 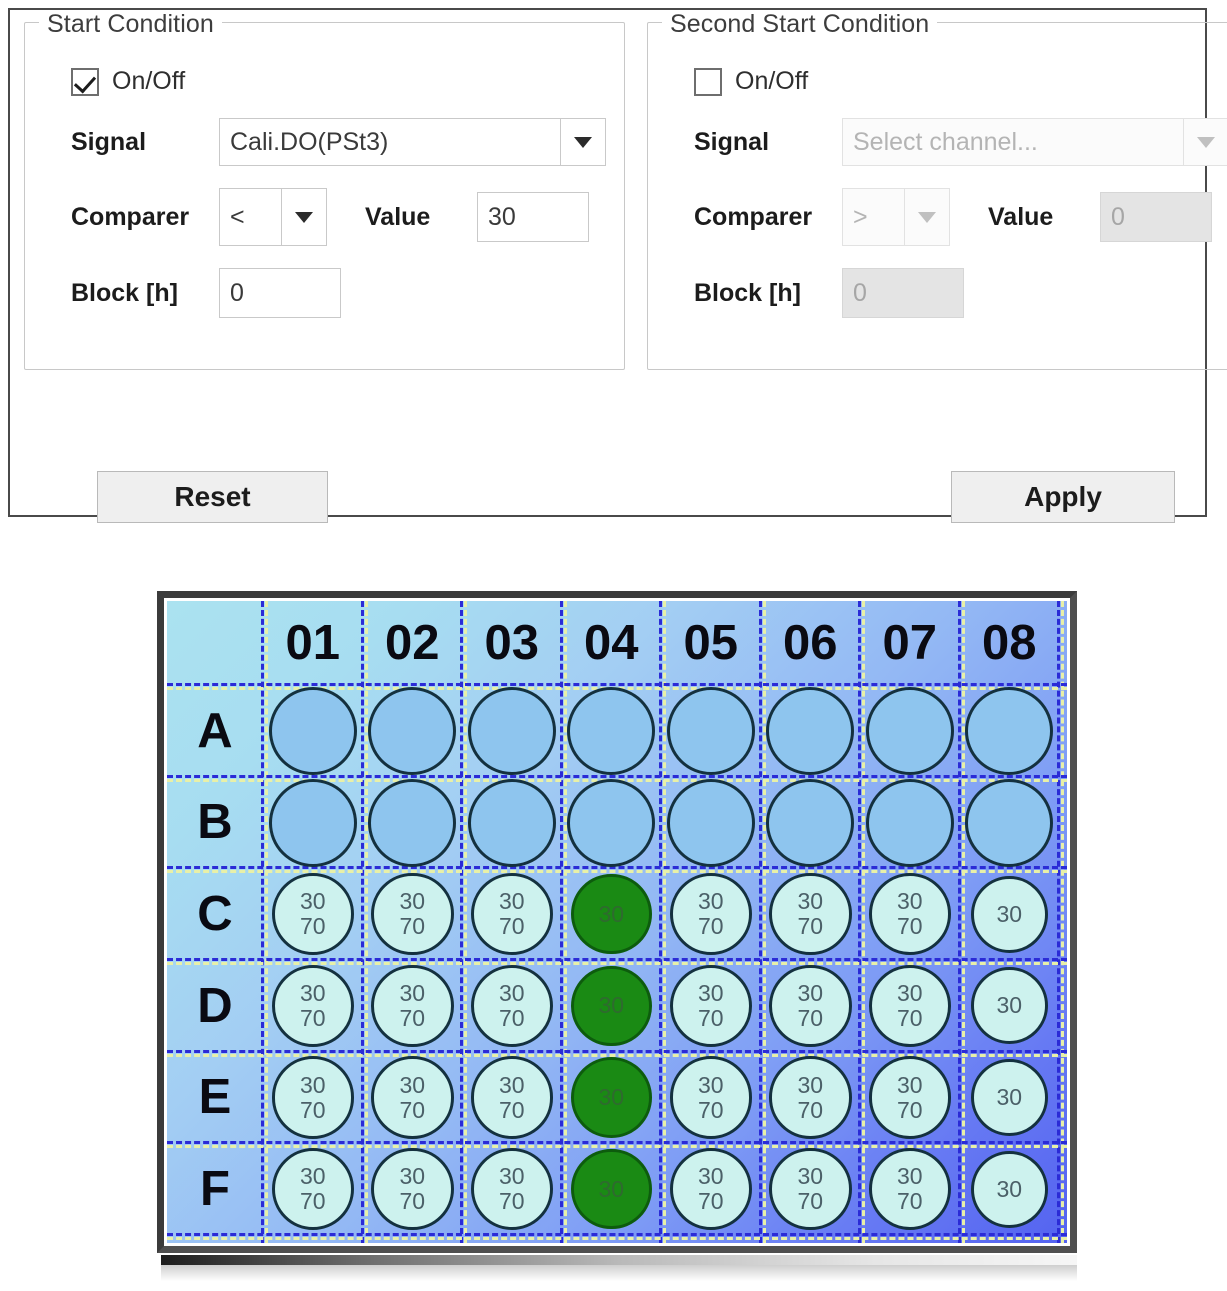 I want to click on plate-well-A07, so click(x=909, y=730).